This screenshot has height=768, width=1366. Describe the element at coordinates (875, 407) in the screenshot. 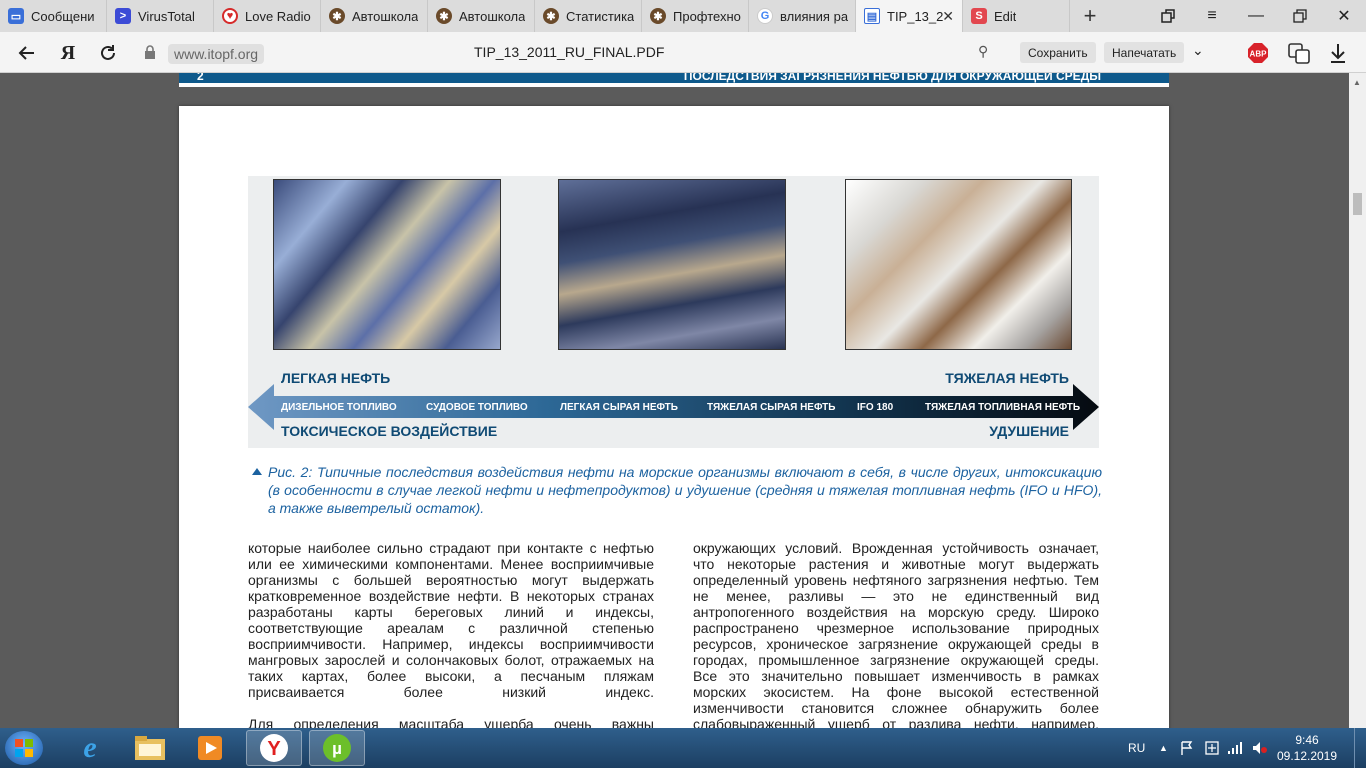

I see `scale-ifo180: IFO 180` at that location.